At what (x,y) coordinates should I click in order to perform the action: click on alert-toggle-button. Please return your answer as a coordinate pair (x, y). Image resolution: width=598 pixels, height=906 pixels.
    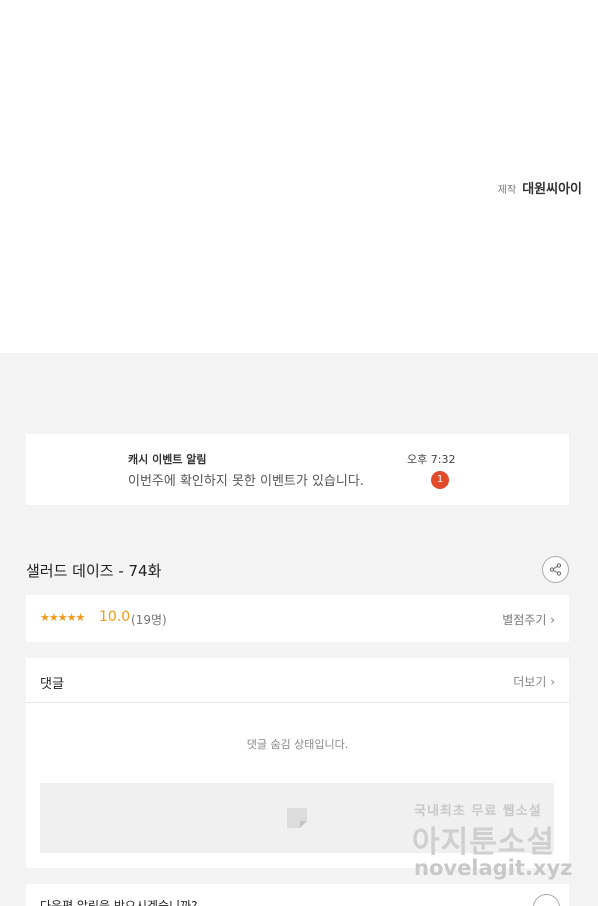
    Looking at the image, I should click on (546, 900).